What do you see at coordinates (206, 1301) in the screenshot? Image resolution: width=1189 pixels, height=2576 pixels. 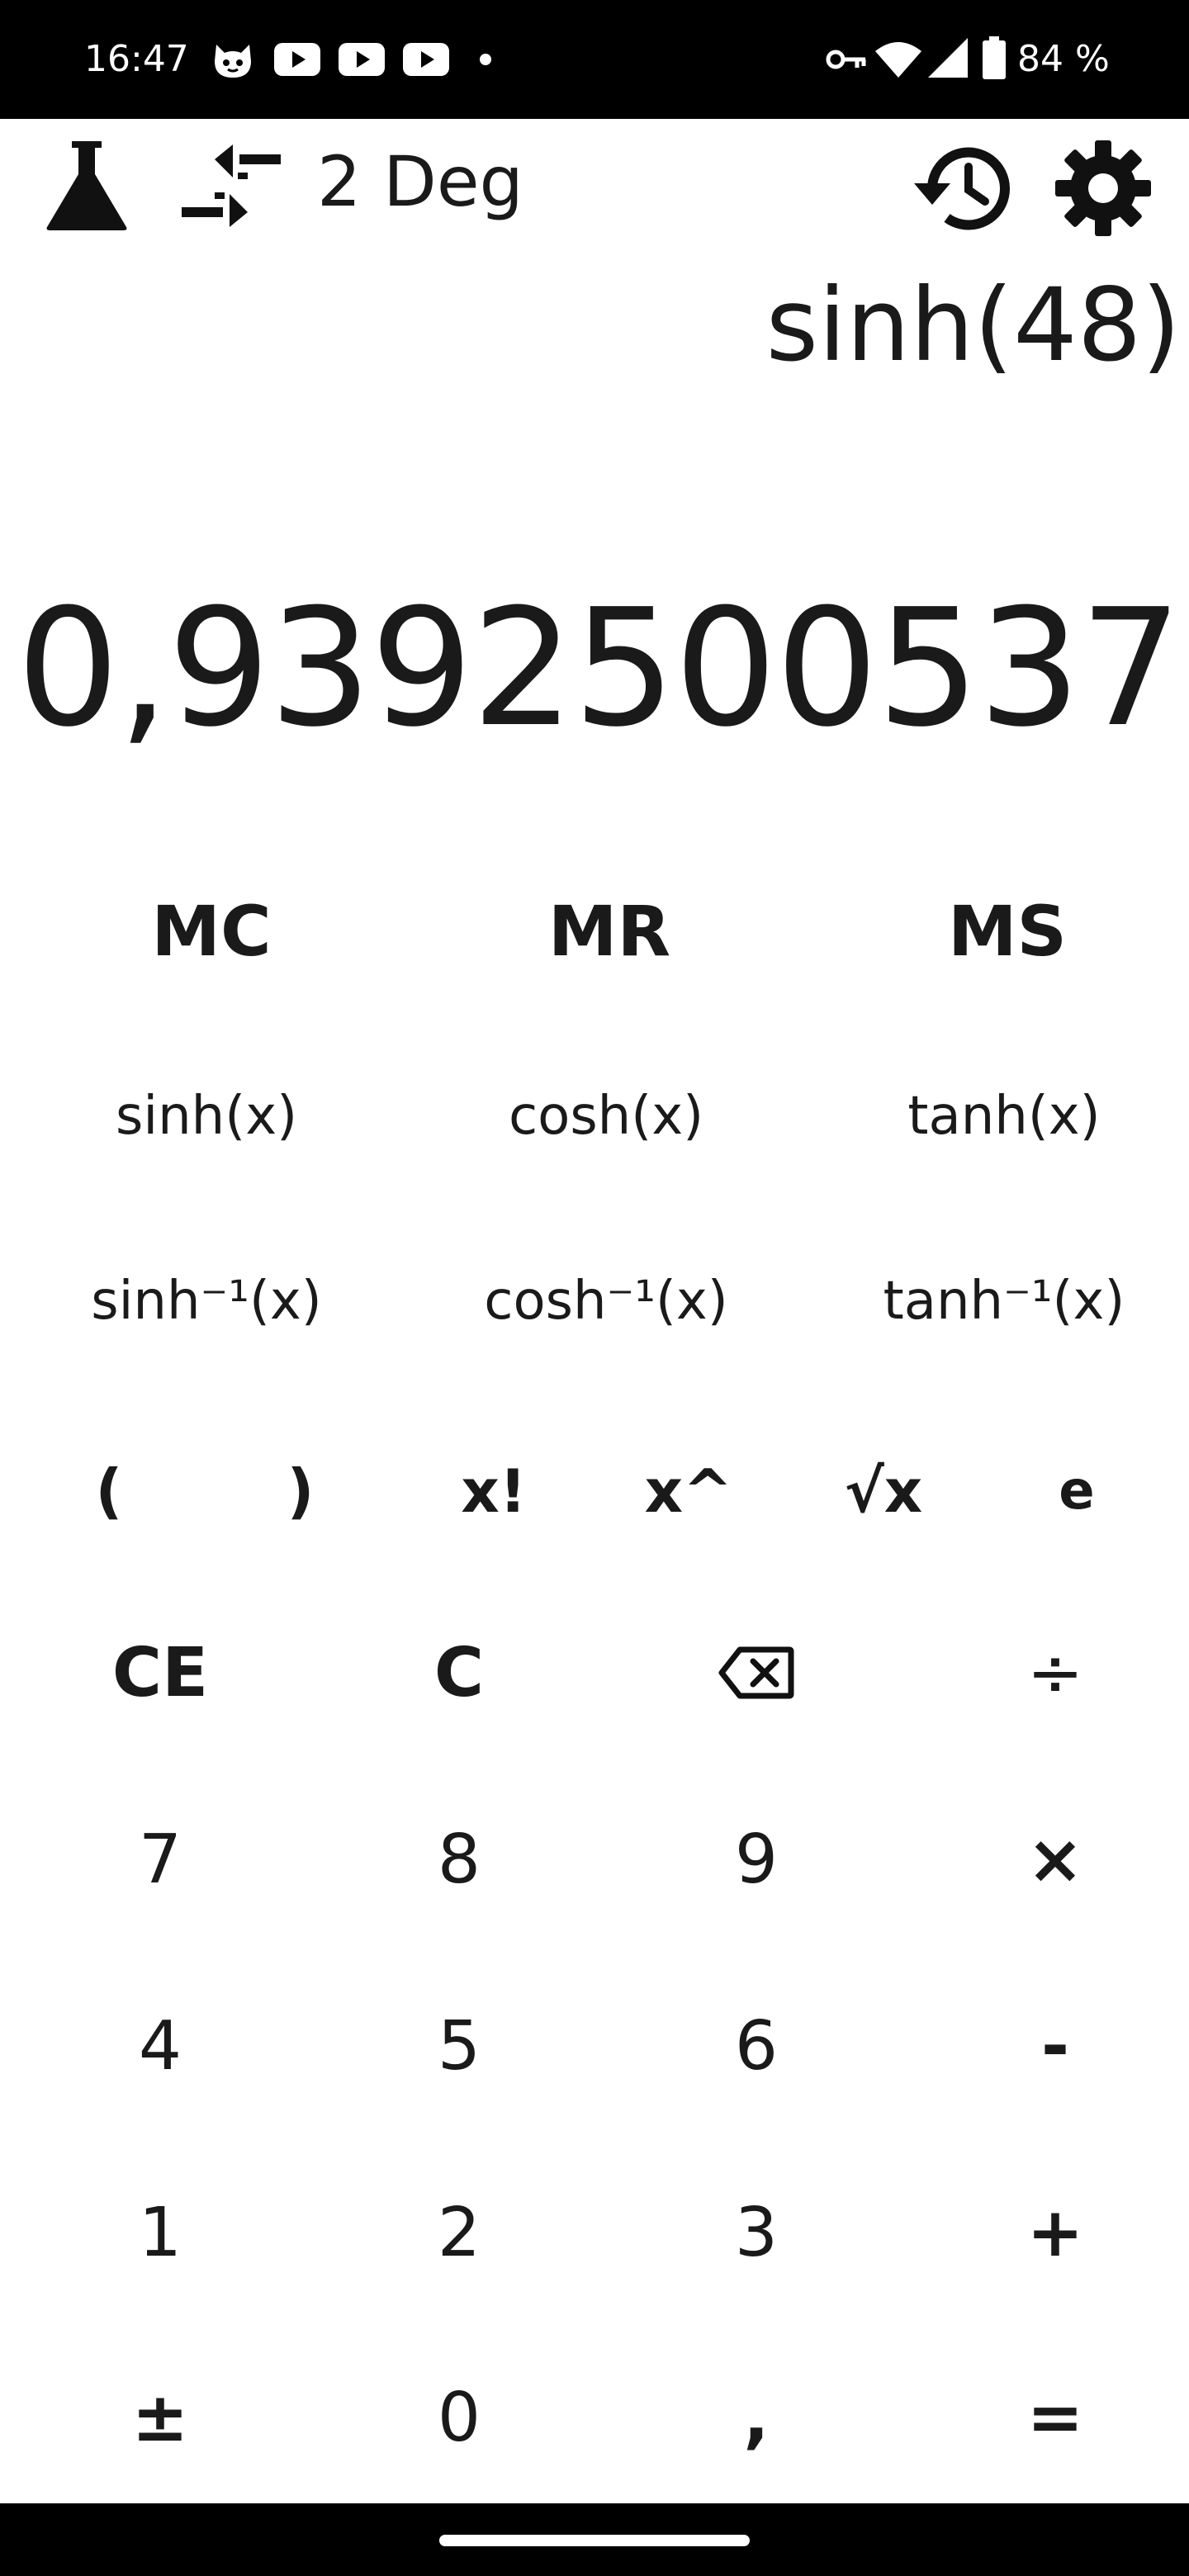 I see `asinh-button: sinh⁻¹(x)` at bounding box center [206, 1301].